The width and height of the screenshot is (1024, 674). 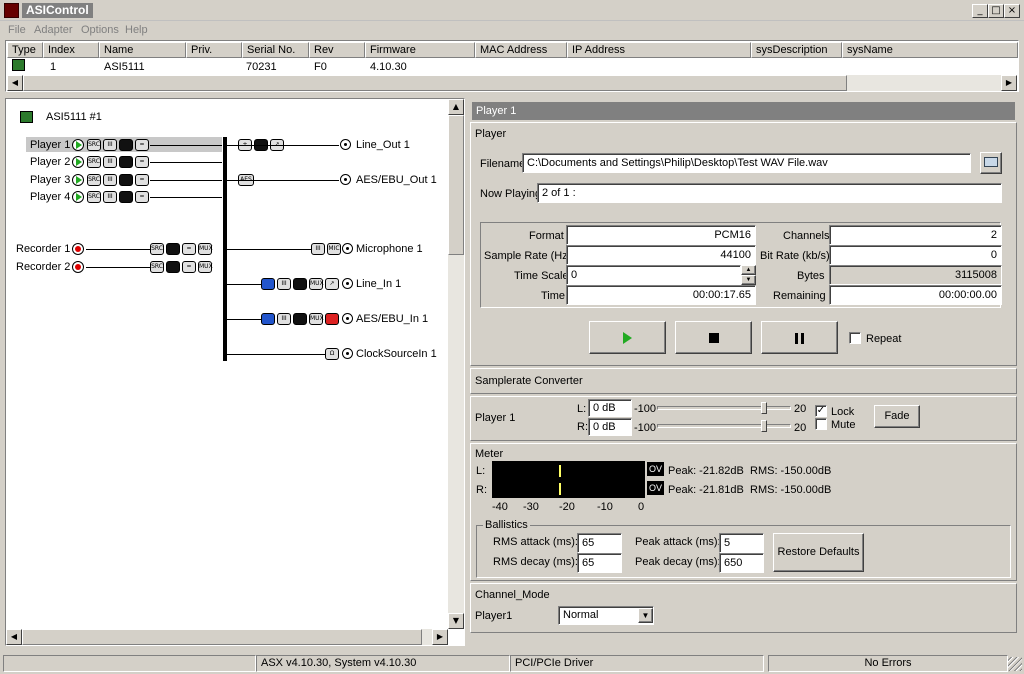 I want to click on tree-horizontal-scrollbar: ◀ ▶, so click(x=227, y=637).